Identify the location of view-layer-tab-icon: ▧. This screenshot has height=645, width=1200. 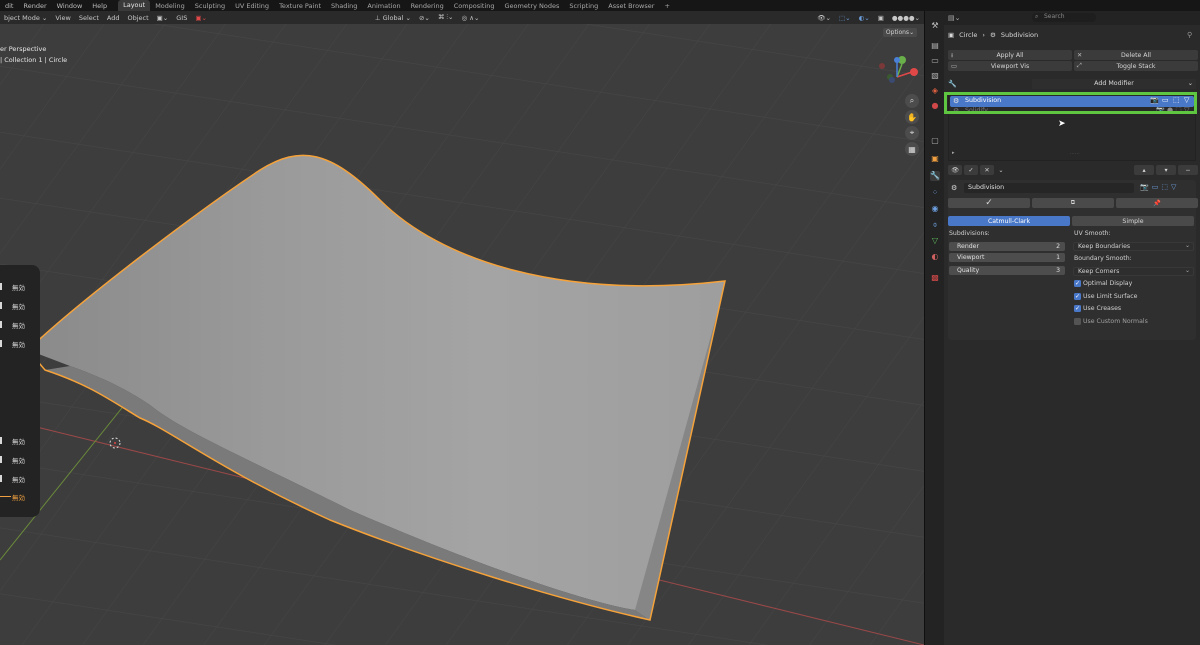
(935, 76).